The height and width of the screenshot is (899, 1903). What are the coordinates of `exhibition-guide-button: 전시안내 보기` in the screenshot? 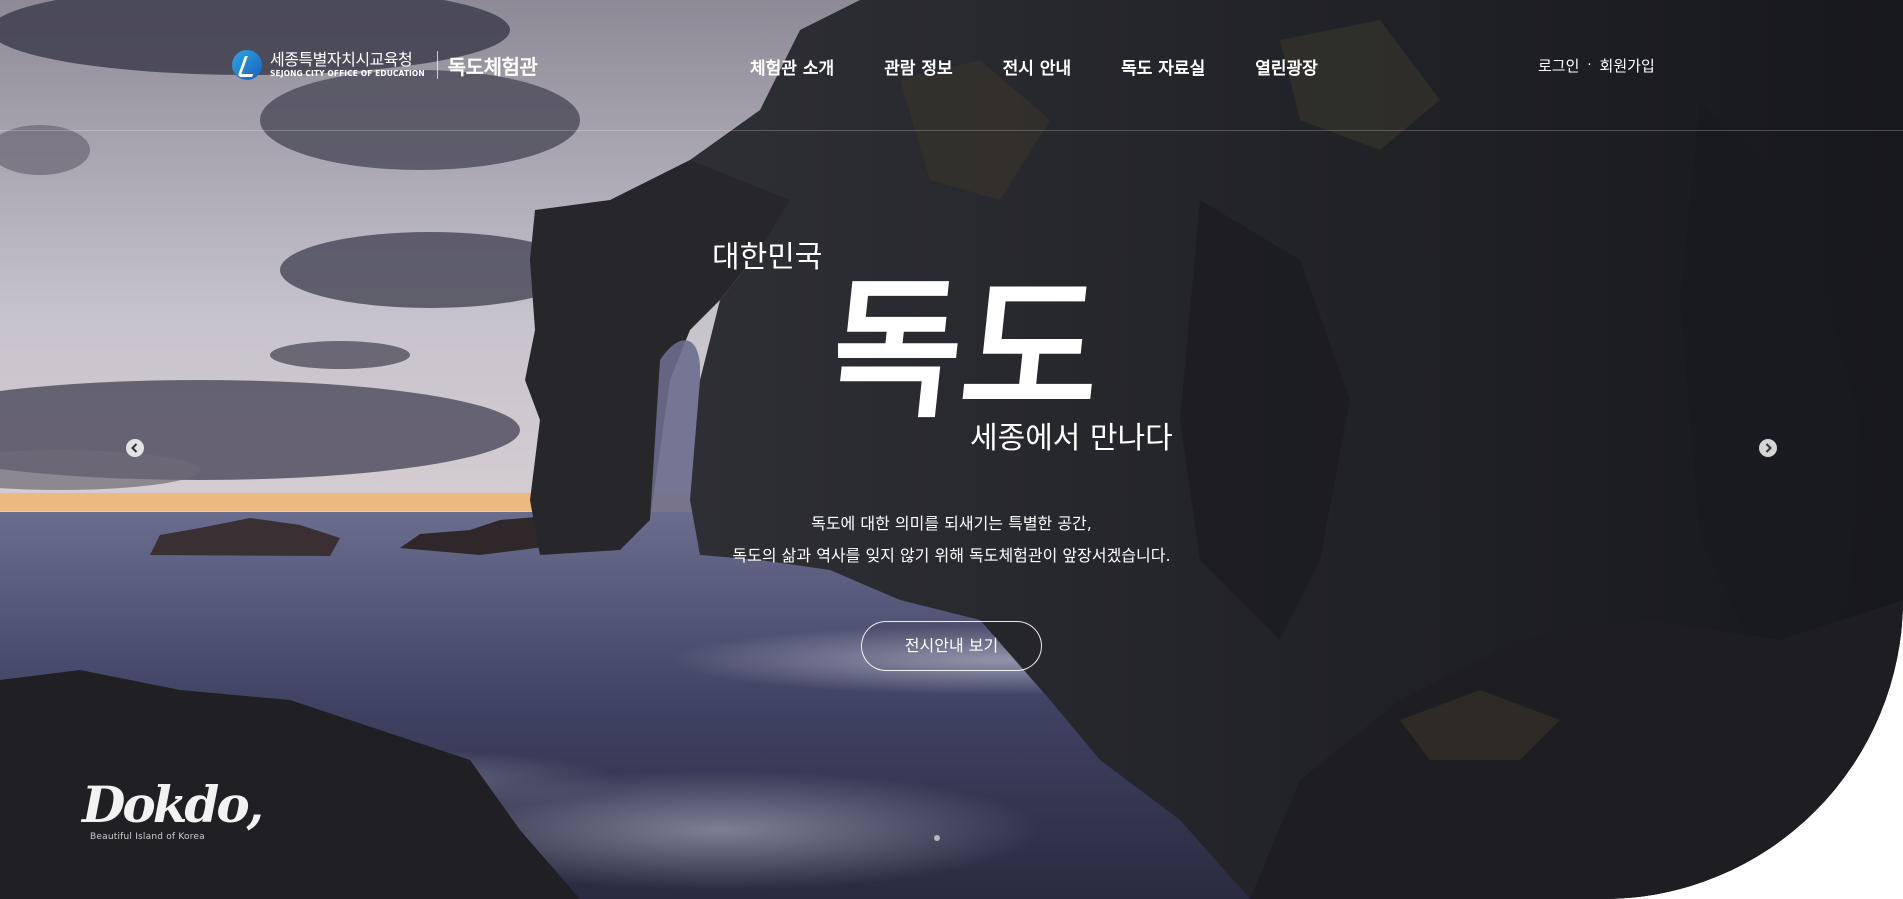 It's located at (951, 646).